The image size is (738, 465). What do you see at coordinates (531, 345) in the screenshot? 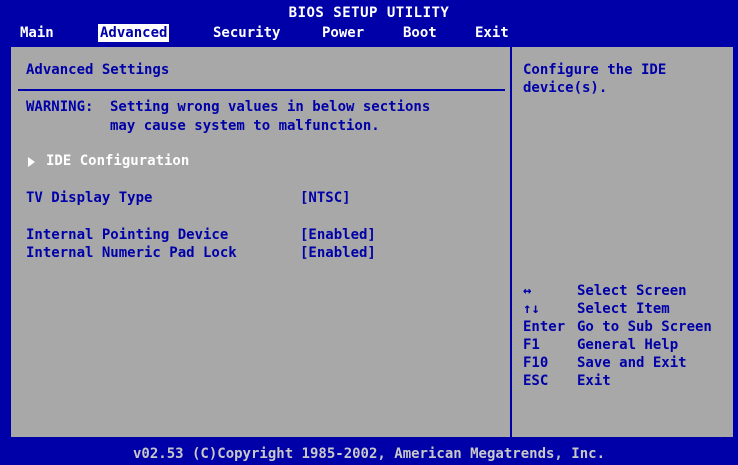
I see `key-f1: F1` at bounding box center [531, 345].